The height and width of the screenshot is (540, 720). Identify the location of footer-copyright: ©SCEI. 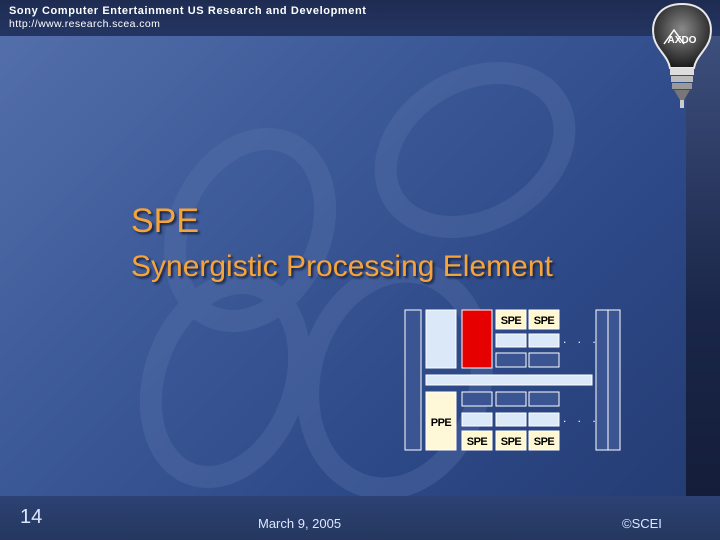
(642, 523).